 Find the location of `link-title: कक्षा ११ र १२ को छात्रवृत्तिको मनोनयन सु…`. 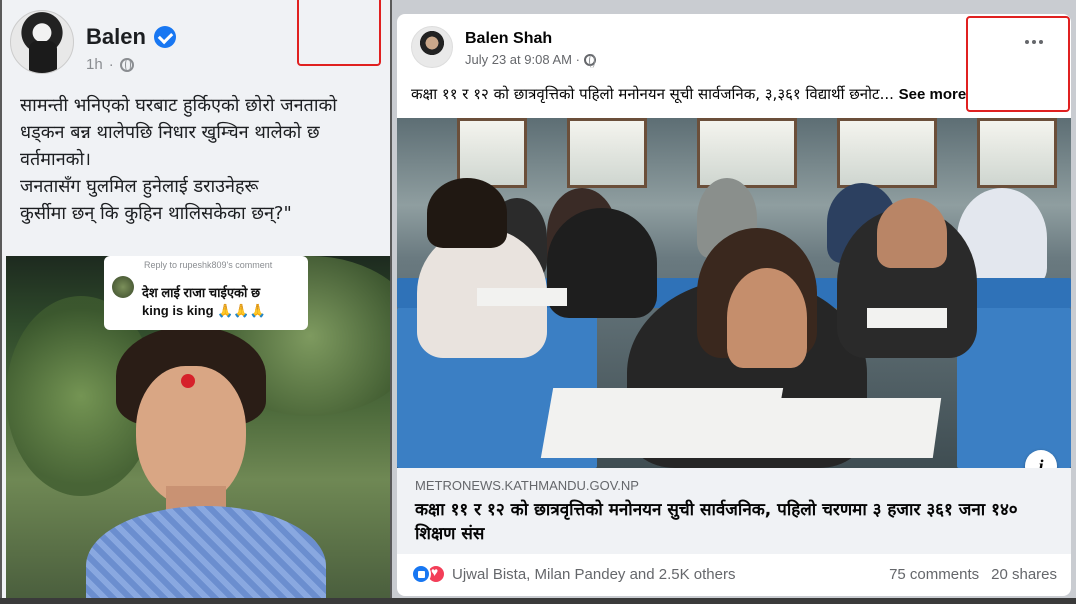

link-title: कक्षा ११ र १२ को छात्रवृत्तिको मनोनयन सु… is located at coordinates (725, 522).